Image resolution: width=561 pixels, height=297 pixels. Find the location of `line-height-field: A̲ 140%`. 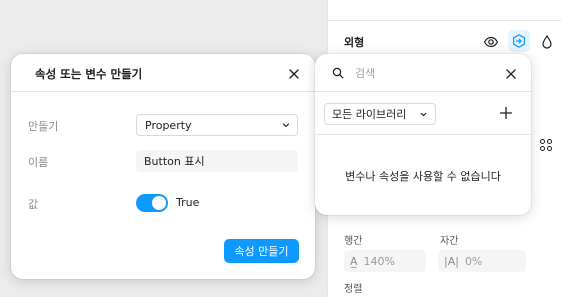

line-height-field: A̲ 140% is located at coordinates (385, 261).